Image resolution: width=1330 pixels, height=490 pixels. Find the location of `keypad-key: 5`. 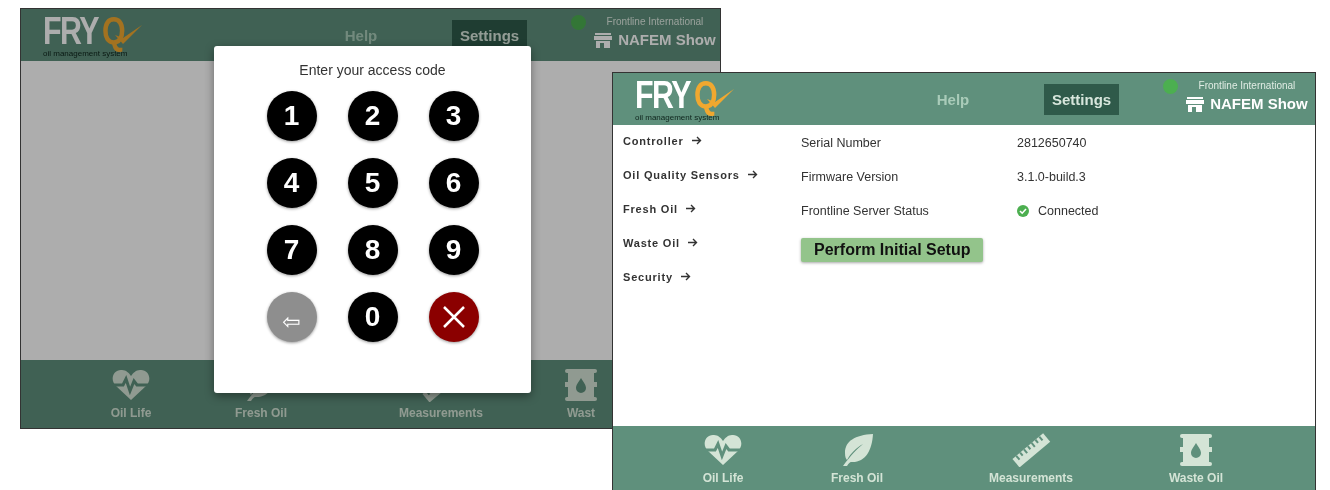

keypad-key: 5 is located at coordinates (372, 183).